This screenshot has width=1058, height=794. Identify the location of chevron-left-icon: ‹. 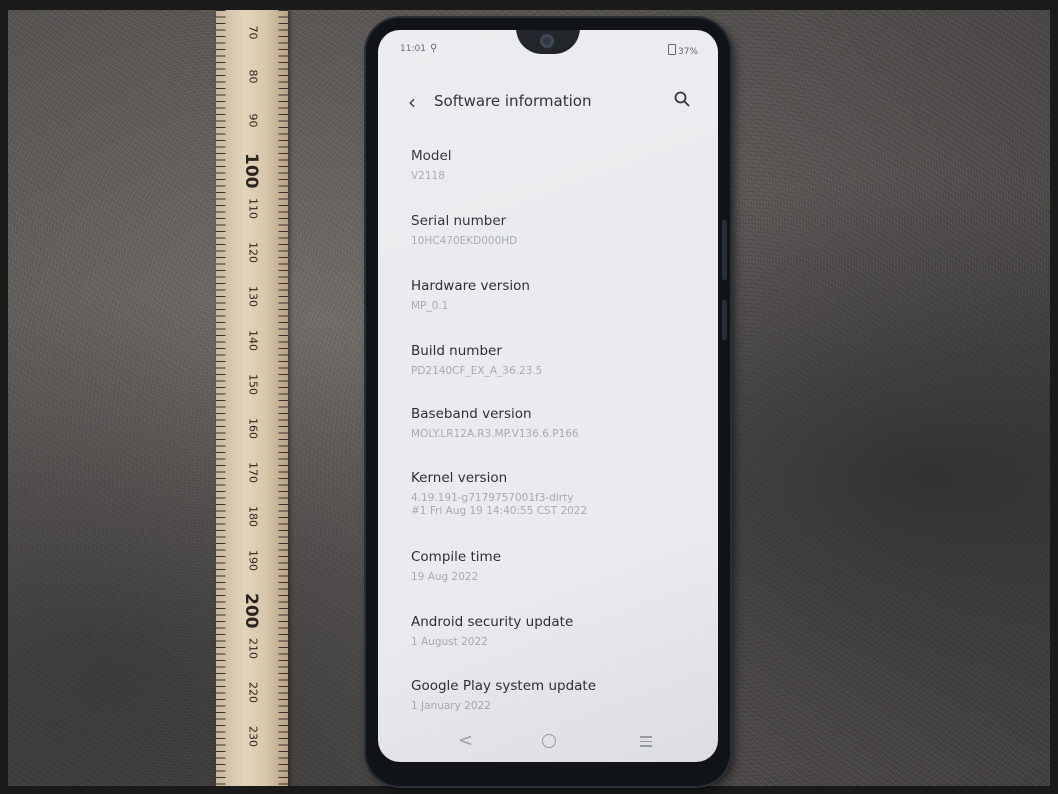
(412, 102).